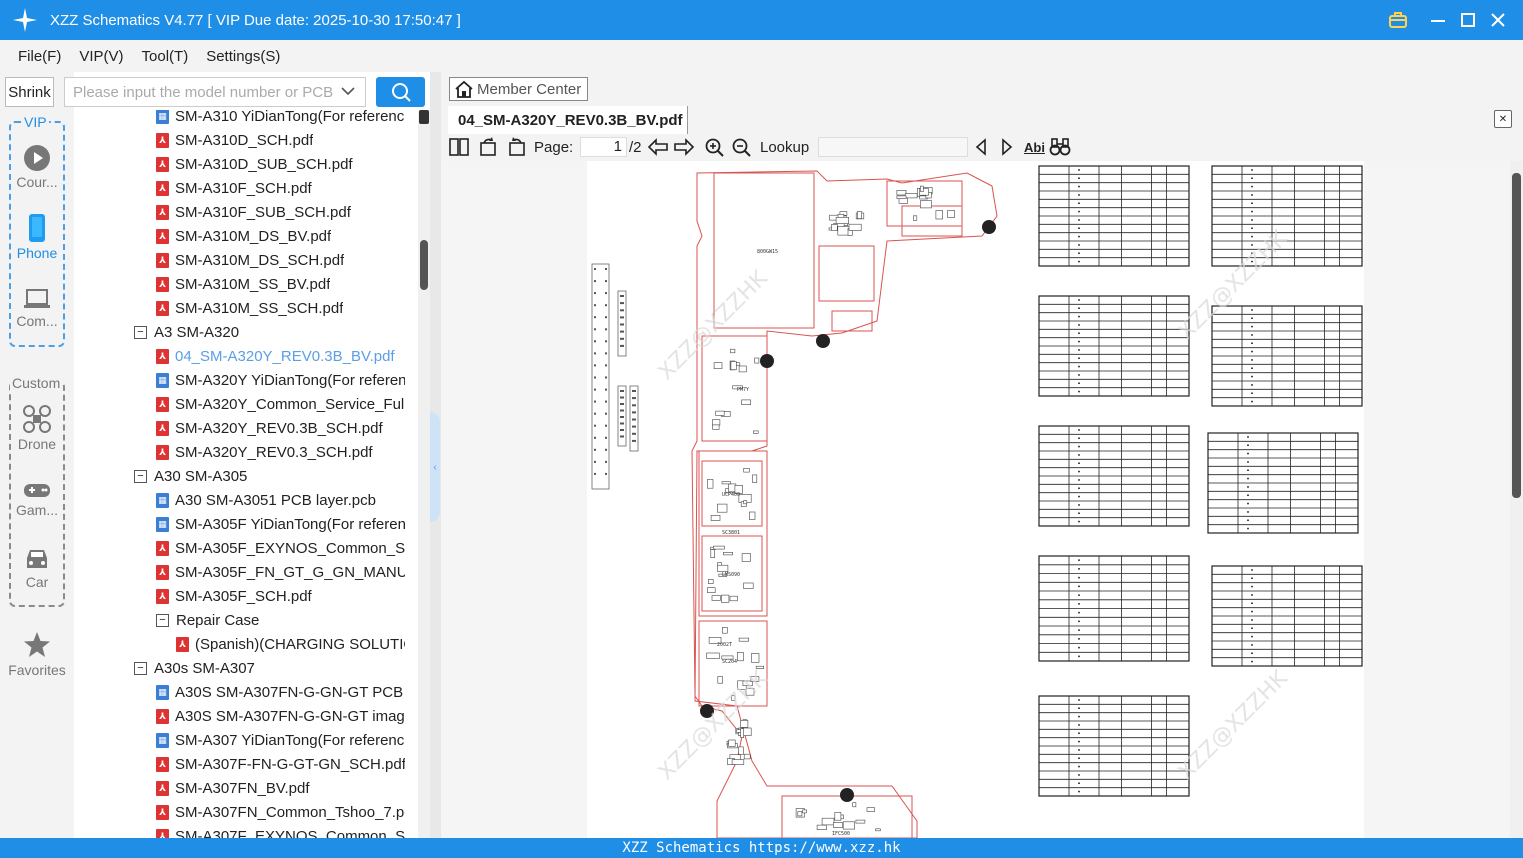 This screenshot has width=1523, height=858. I want to click on tree-file: ▦ A30S SM-A307FN-G-GN-GT PCB la, so click(280, 692).